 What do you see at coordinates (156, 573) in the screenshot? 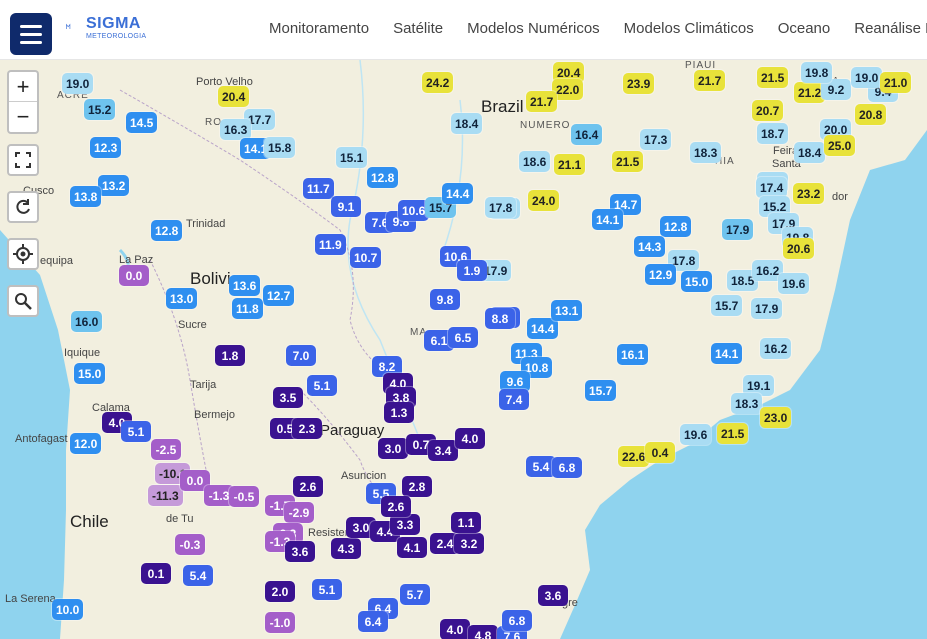
I see `station-marker: 0.1` at bounding box center [156, 573].